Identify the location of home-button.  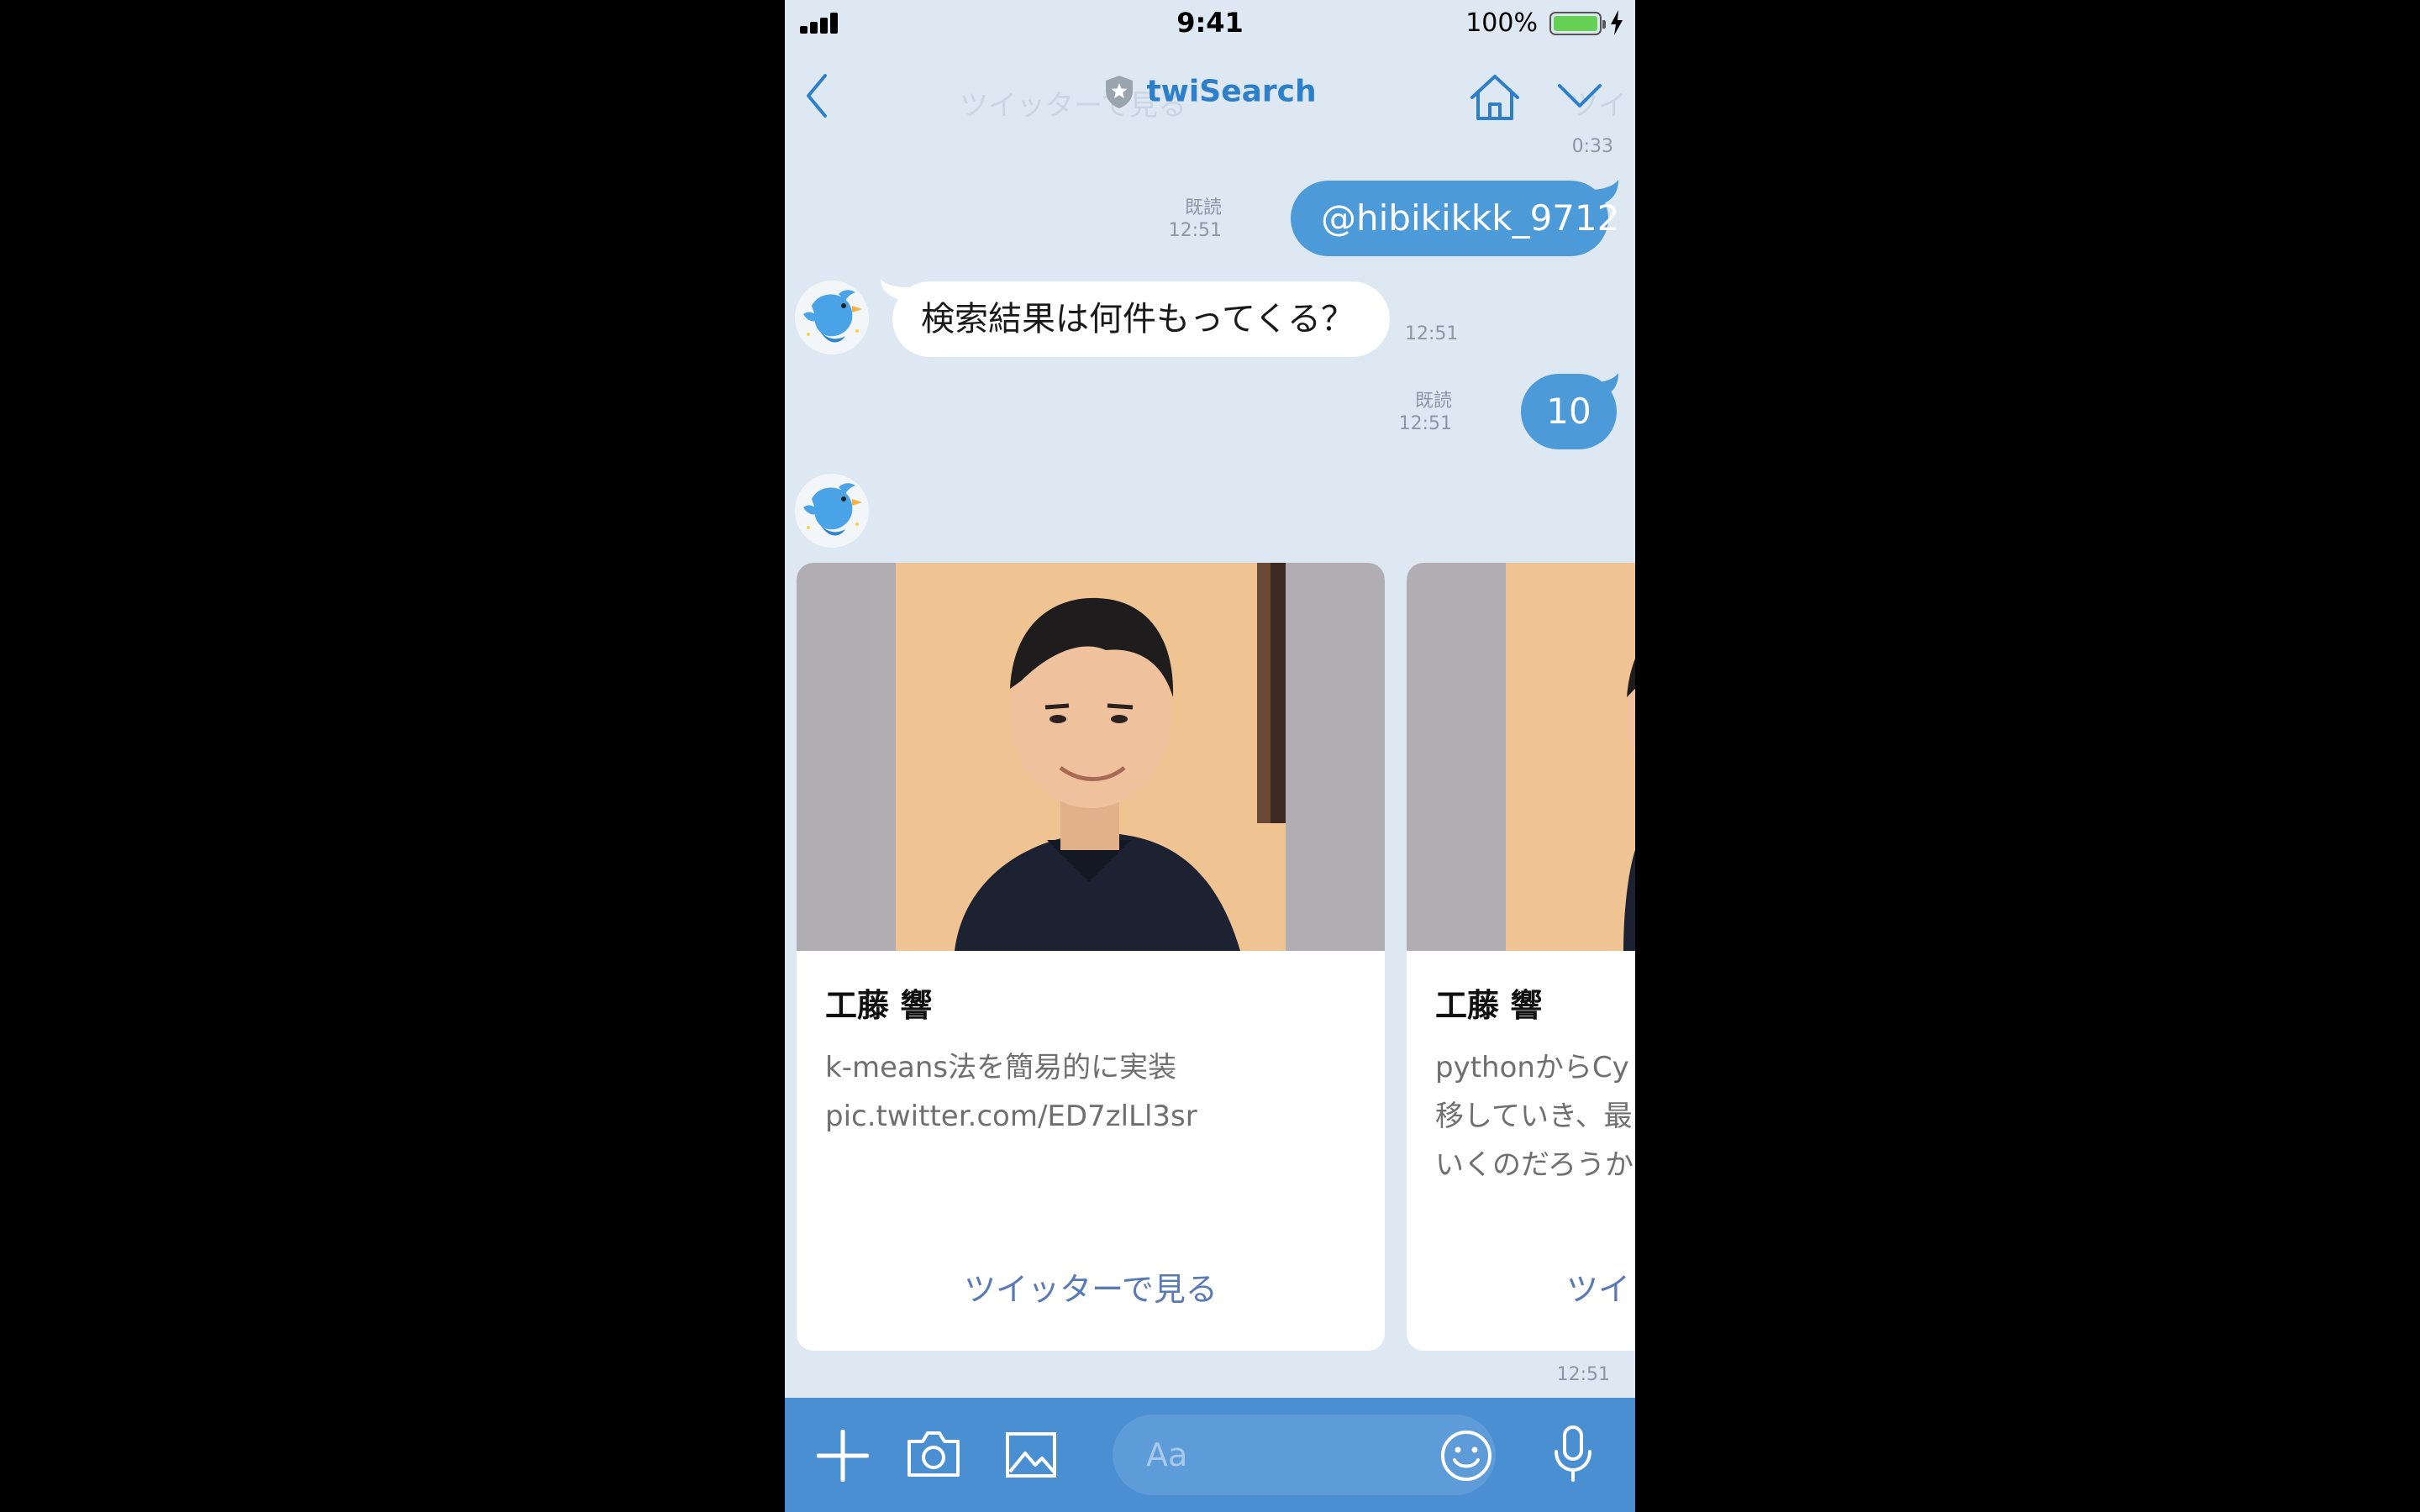
(1495, 99).